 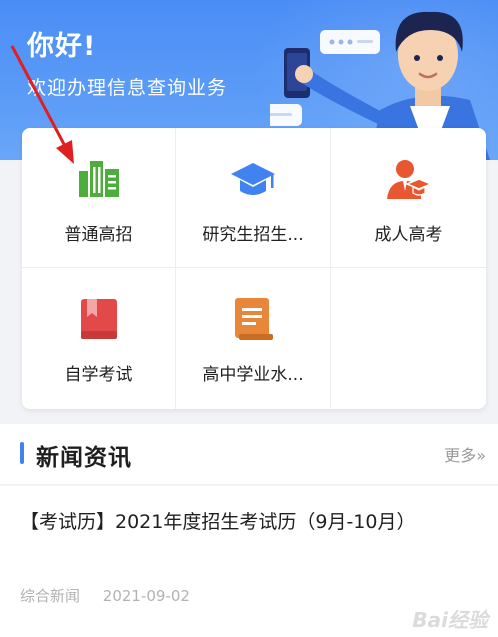 I want to click on news-item-date: 2021-09-02, so click(x=146, y=596).